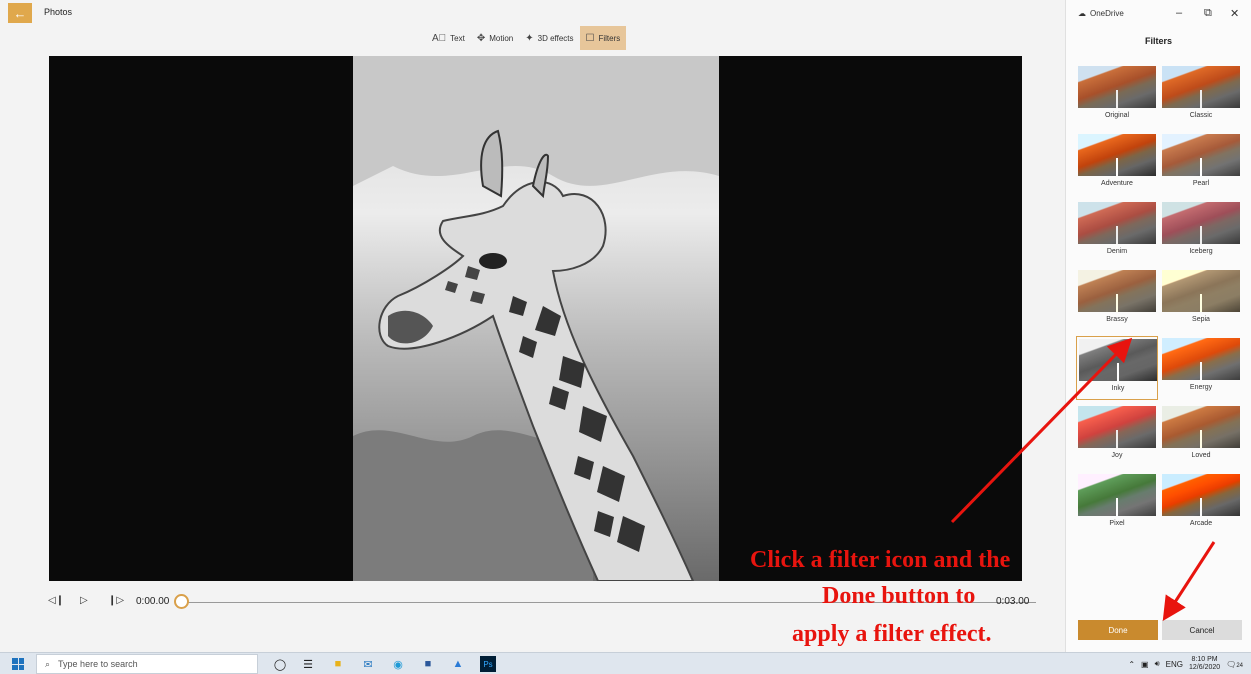  What do you see at coordinates (555, 38) in the screenshot?
I see `3d-effects-tool-label: 3D effects` at bounding box center [555, 38].